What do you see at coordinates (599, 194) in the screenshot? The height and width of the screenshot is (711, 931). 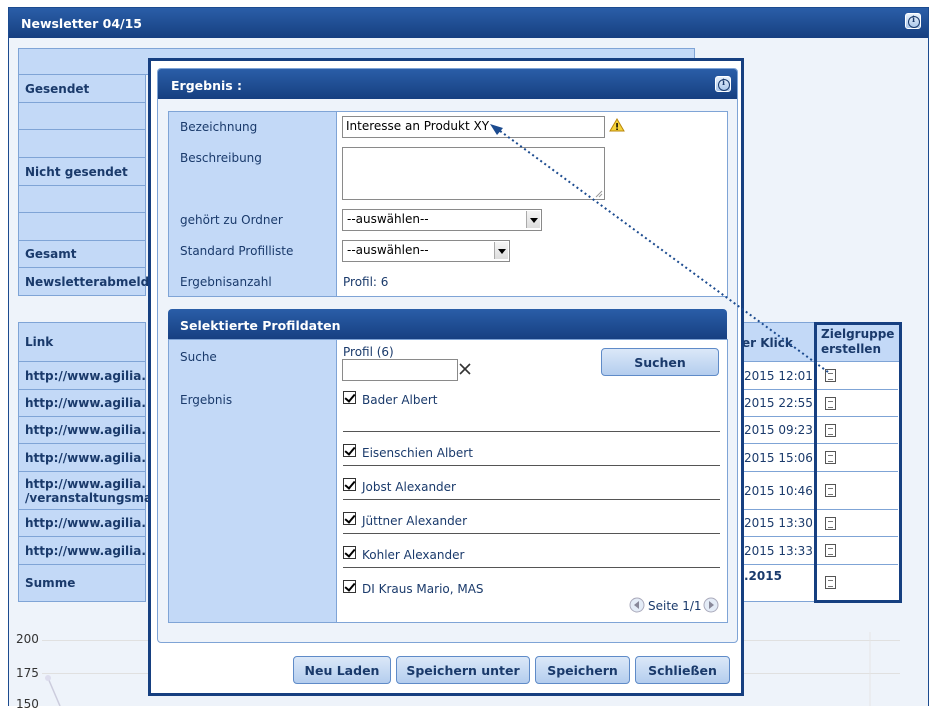 I see `resize-handle-icon` at bounding box center [599, 194].